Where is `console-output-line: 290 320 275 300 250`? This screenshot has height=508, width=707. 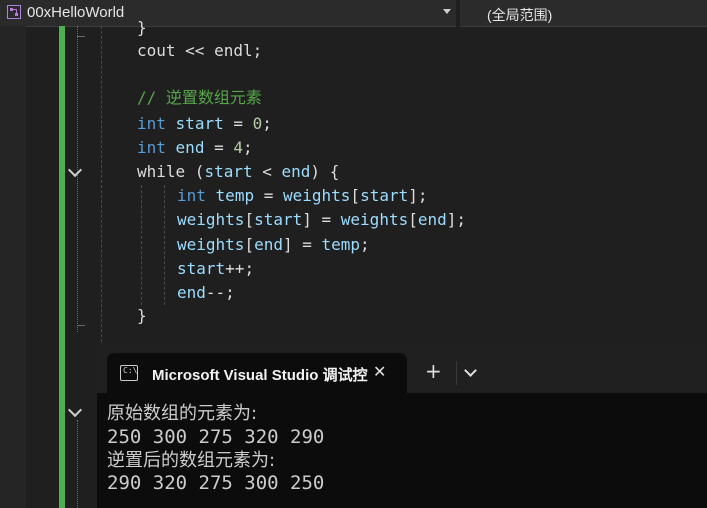 console-output-line: 290 320 275 300 250 is located at coordinates (216, 483).